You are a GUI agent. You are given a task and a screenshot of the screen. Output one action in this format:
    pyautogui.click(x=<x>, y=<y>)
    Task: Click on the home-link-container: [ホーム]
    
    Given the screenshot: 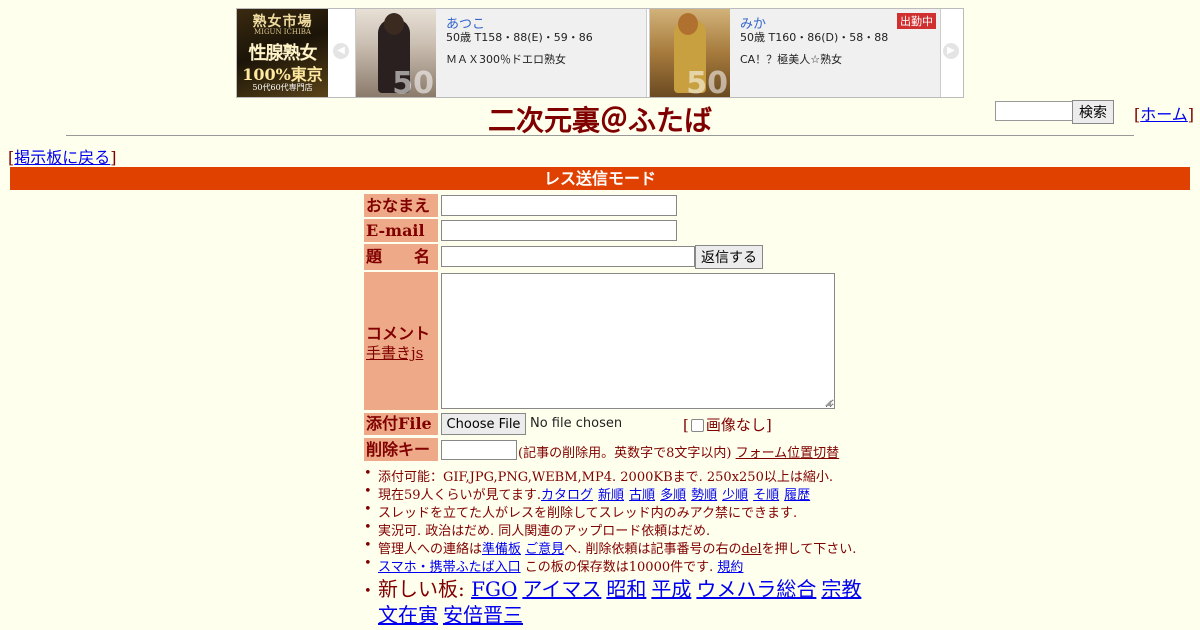 What is the action you would take?
    pyautogui.click(x=1164, y=113)
    